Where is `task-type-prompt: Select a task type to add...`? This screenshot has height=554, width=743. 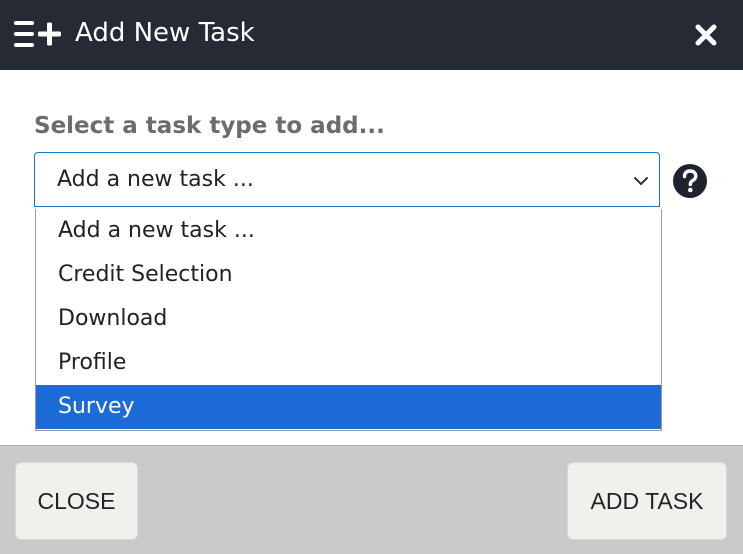
task-type-prompt: Select a task type to add... is located at coordinates (209, 126).